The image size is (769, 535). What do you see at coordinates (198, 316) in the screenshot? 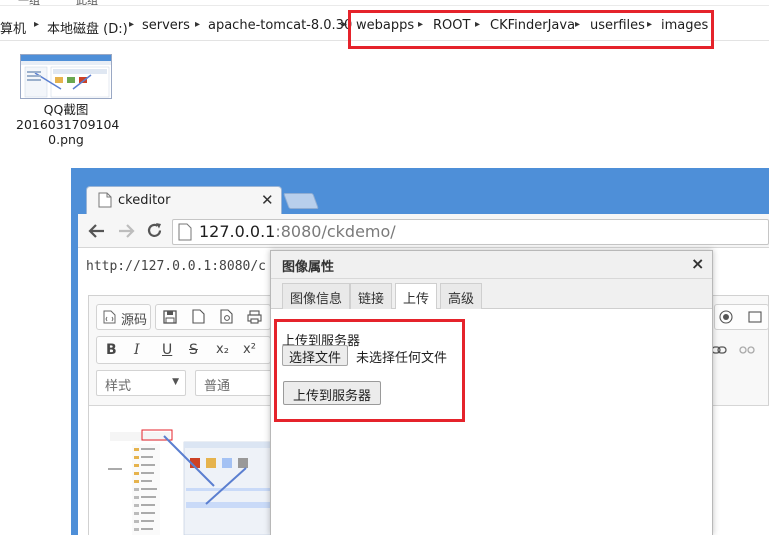
I see `new-page-icon` at bounding box center [198, 316].